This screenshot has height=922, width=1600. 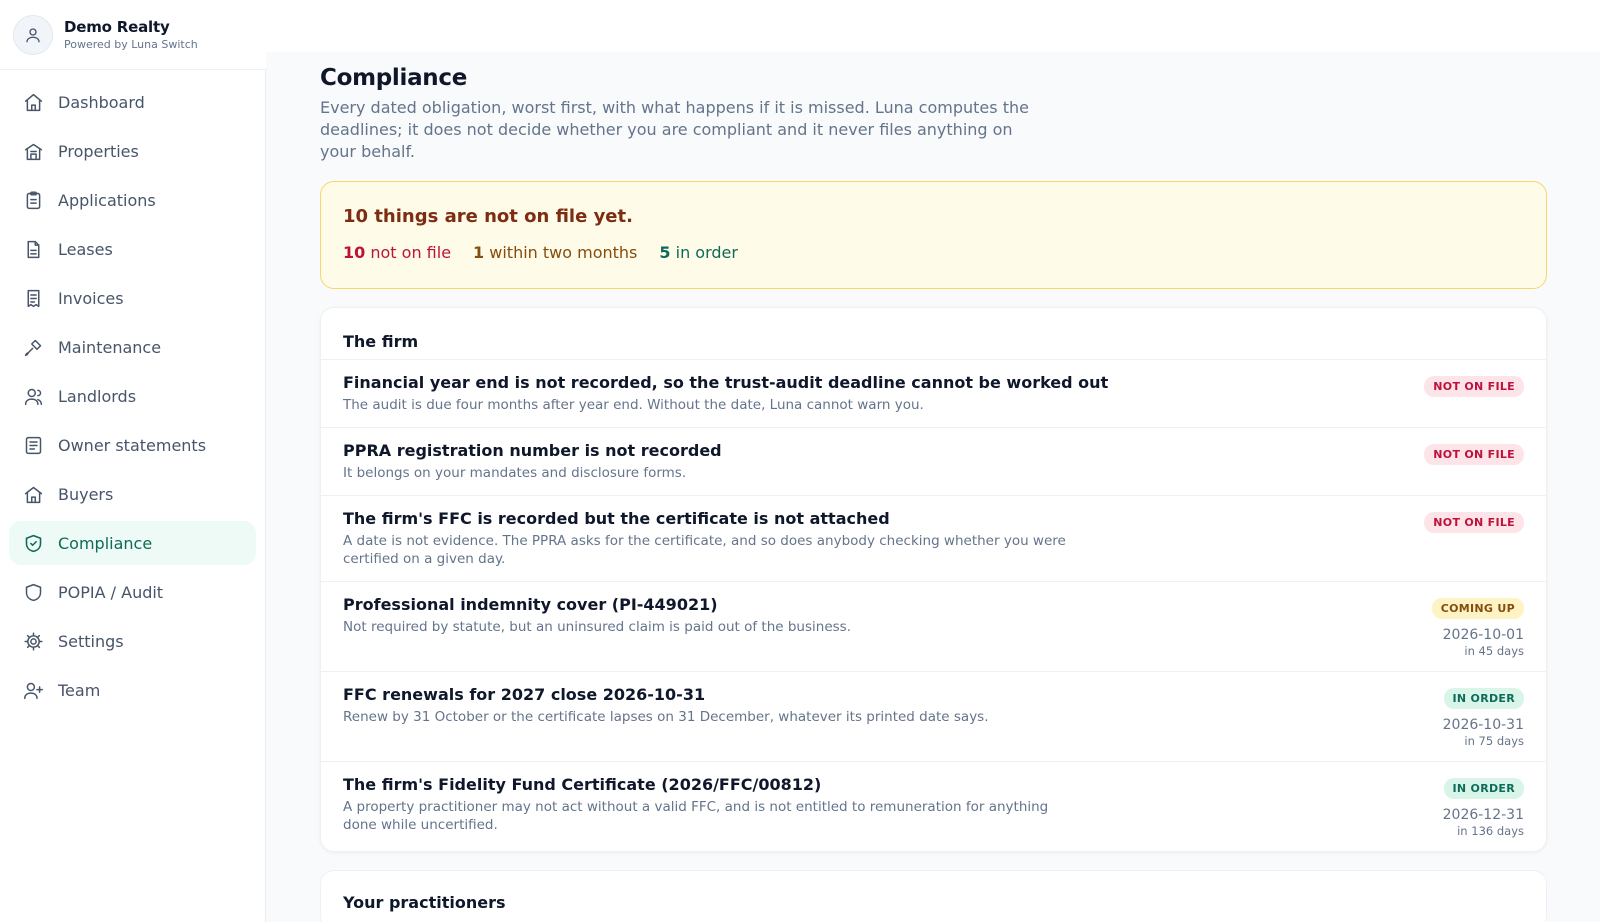 I want to click on sidebar-item-label: Dashboard, so click(x=101, y=102).